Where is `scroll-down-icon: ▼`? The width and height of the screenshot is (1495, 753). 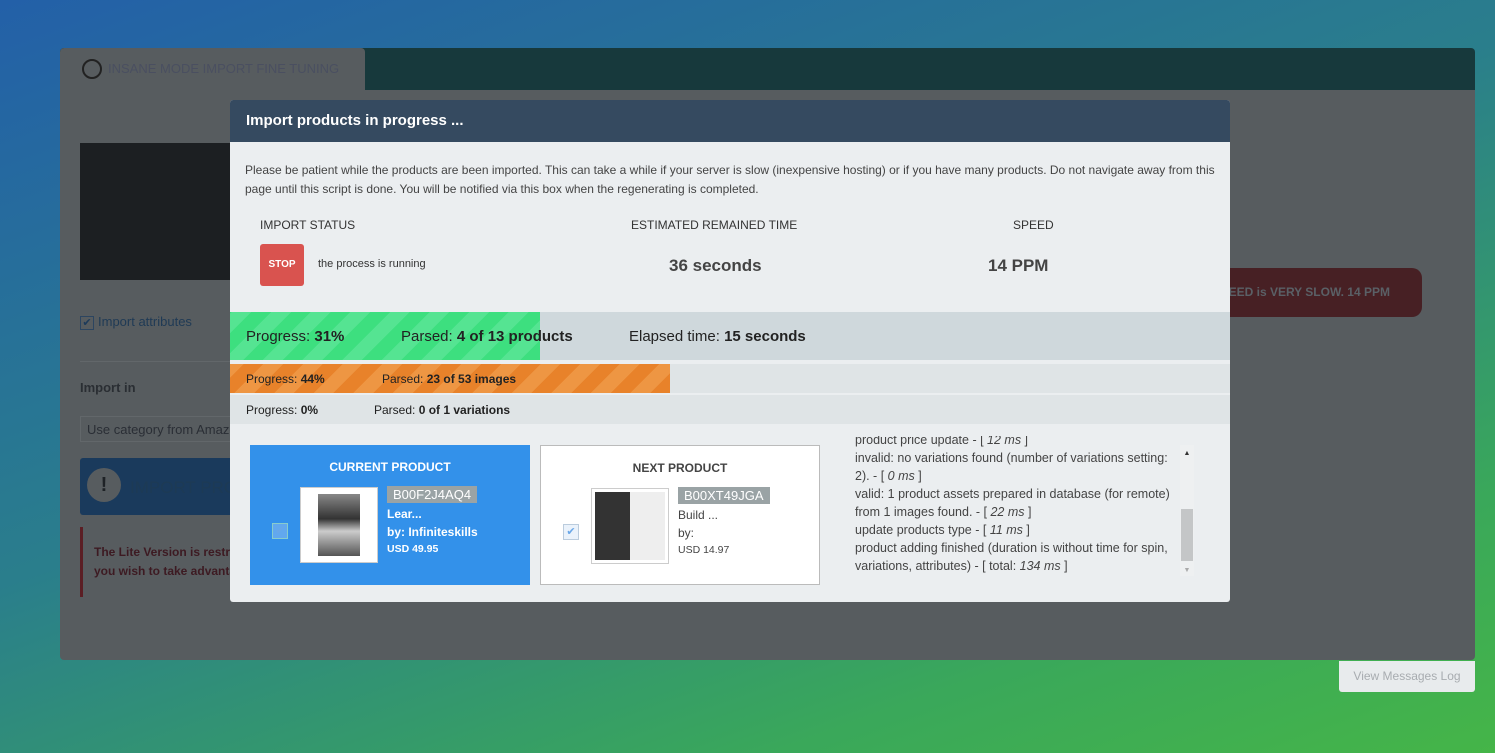 scroll-down-icon: ▼ is located at coordinates (1187, 570).